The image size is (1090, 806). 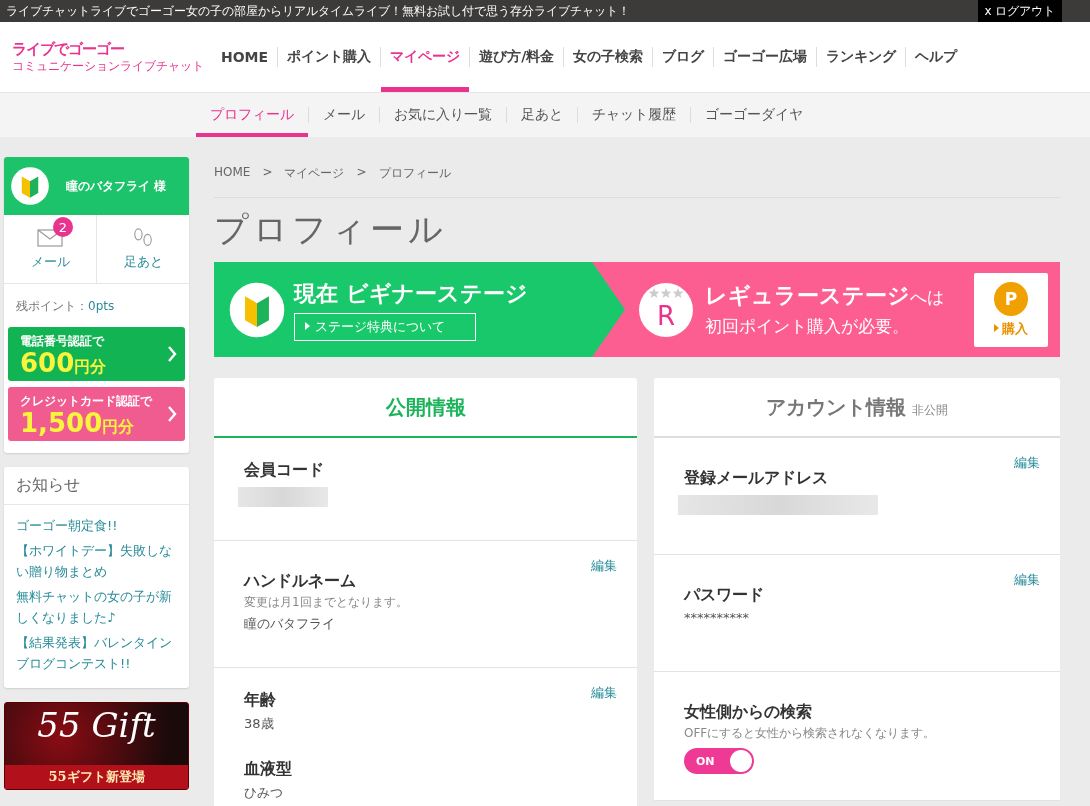 I want to click on breadcrumb-link: マイページ, so click(x=314, y=173).